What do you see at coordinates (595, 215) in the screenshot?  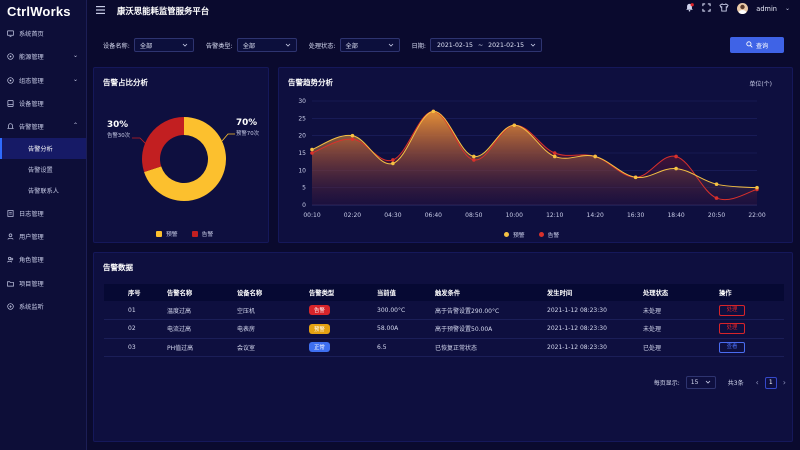 I see `x-tick-label: 14:20` at bounding box center [595, 215].